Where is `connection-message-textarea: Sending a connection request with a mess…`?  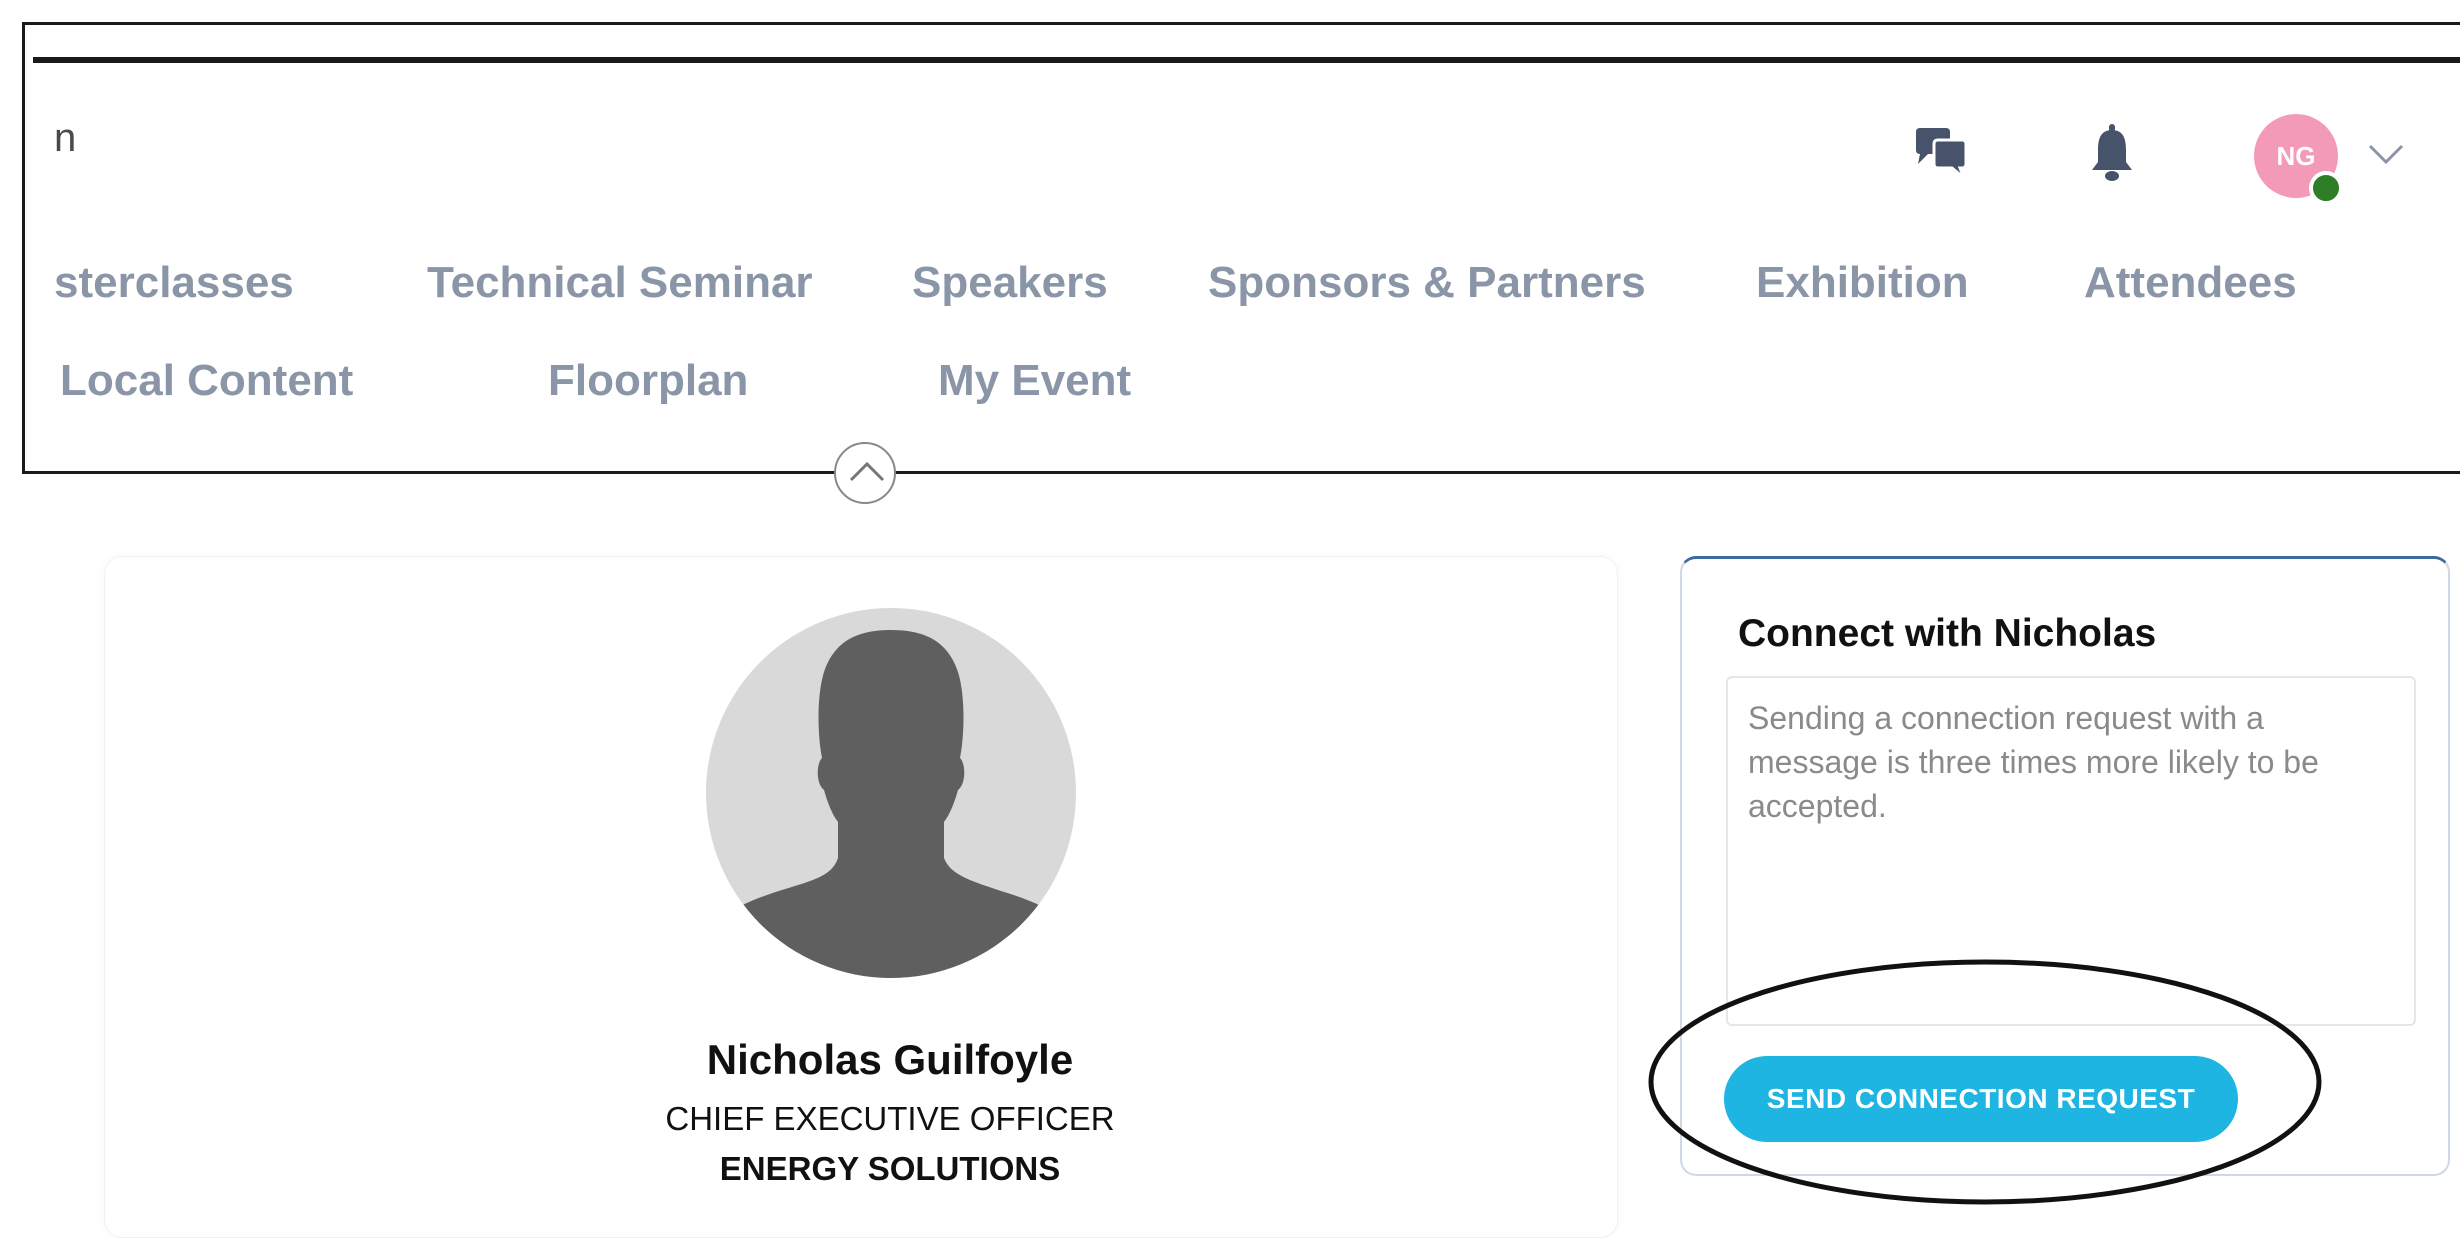 connection-message-textarea: Sending a connection request with a mess… is located at coordinates (2071, 851).